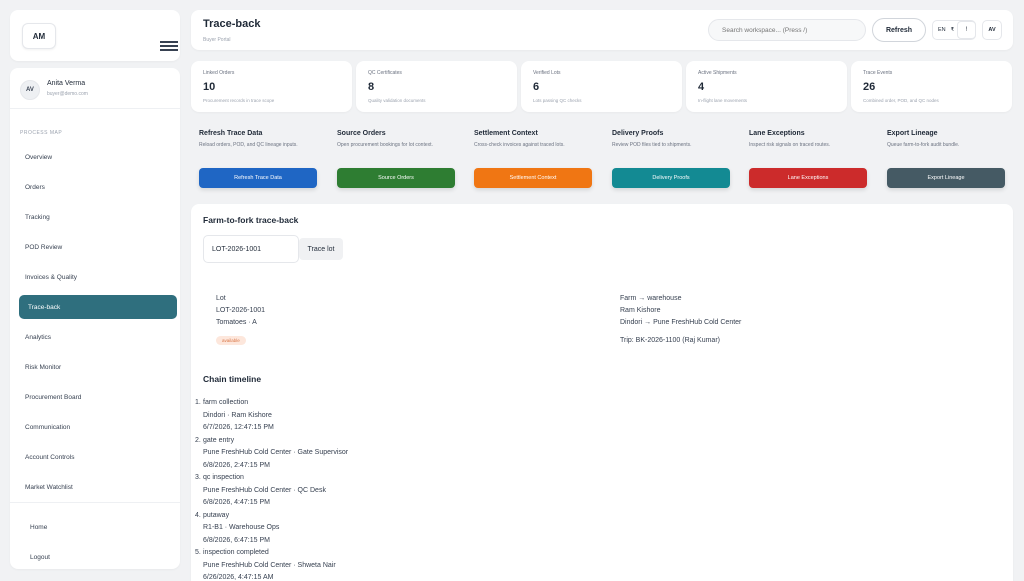  I want to click on stat-label: Linked Orders, so click(219, 73).